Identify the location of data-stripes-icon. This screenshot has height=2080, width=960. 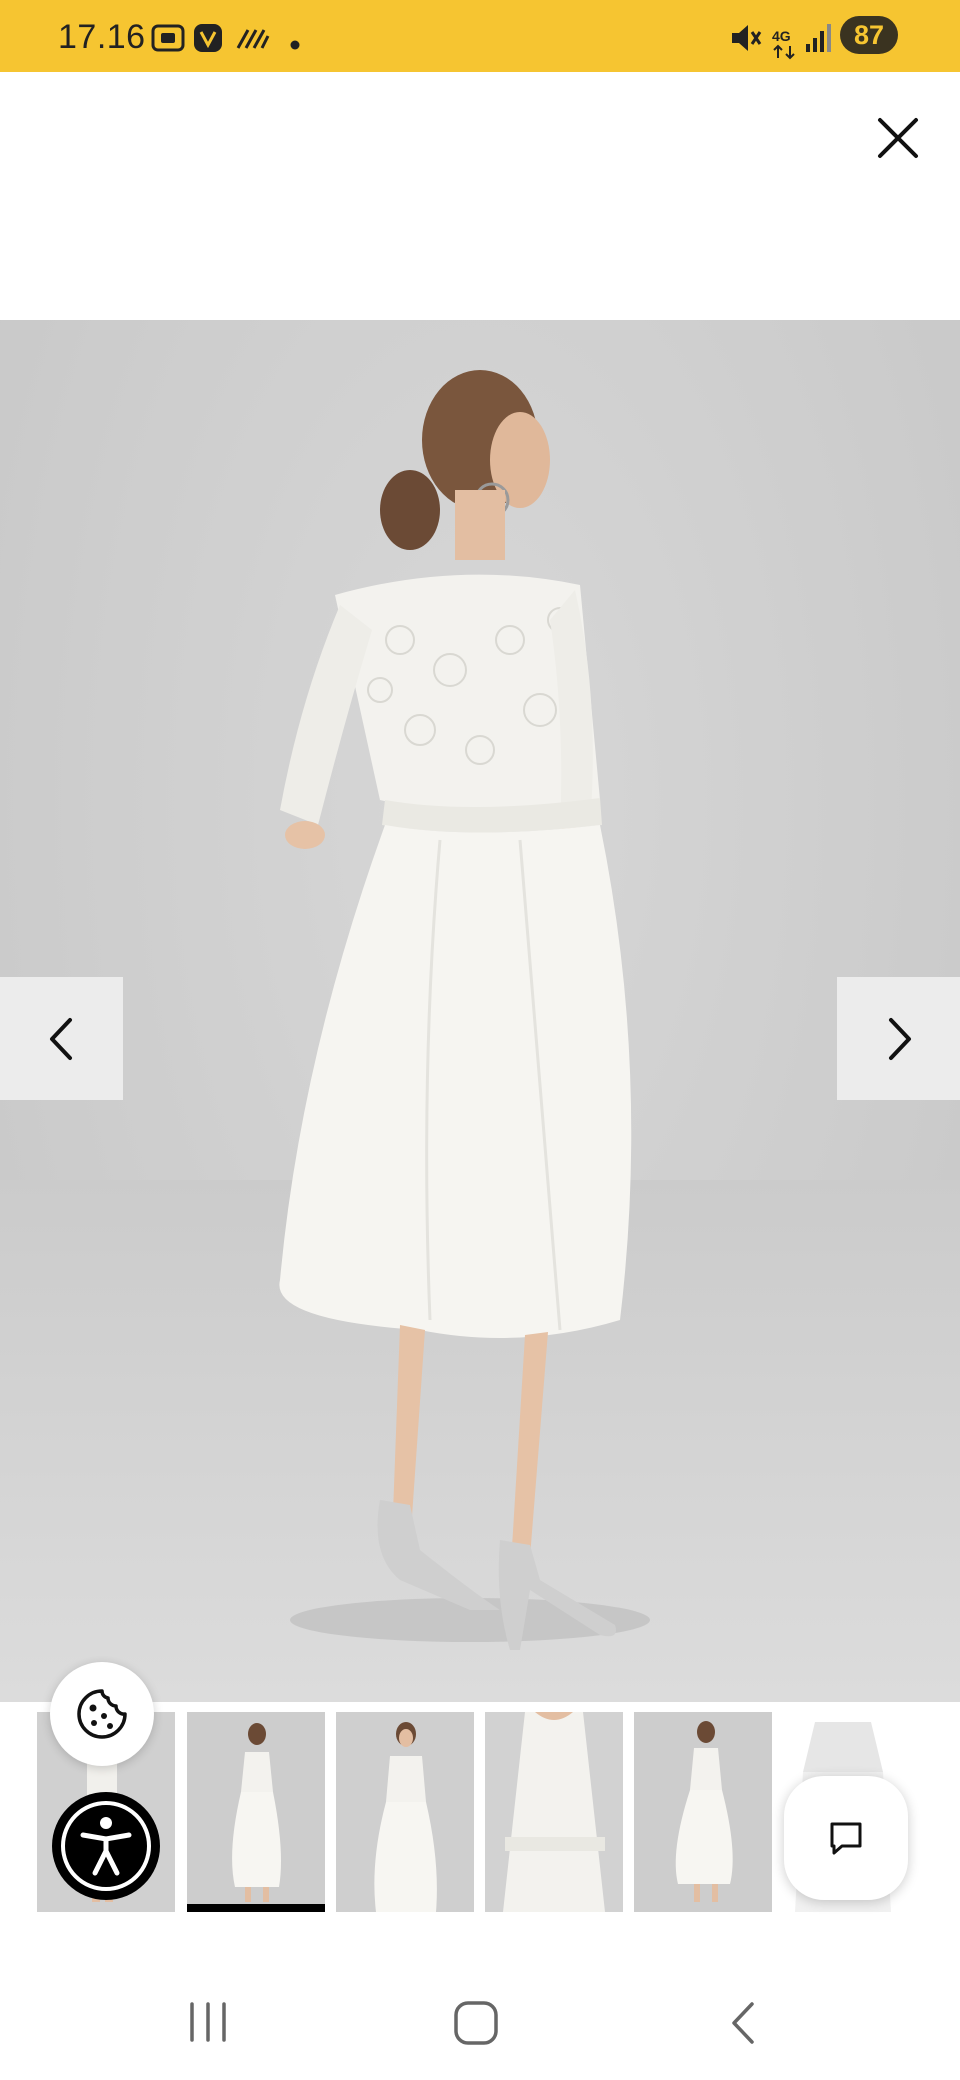
(253, 39).